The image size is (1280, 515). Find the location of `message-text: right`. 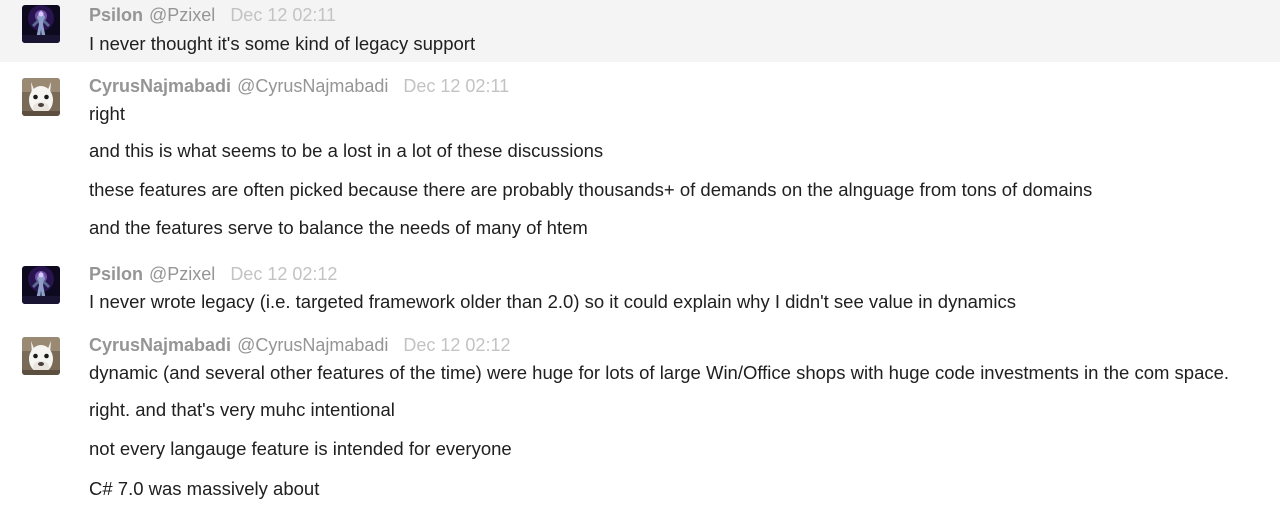

message-text: right is located at coordinates (107, 113).